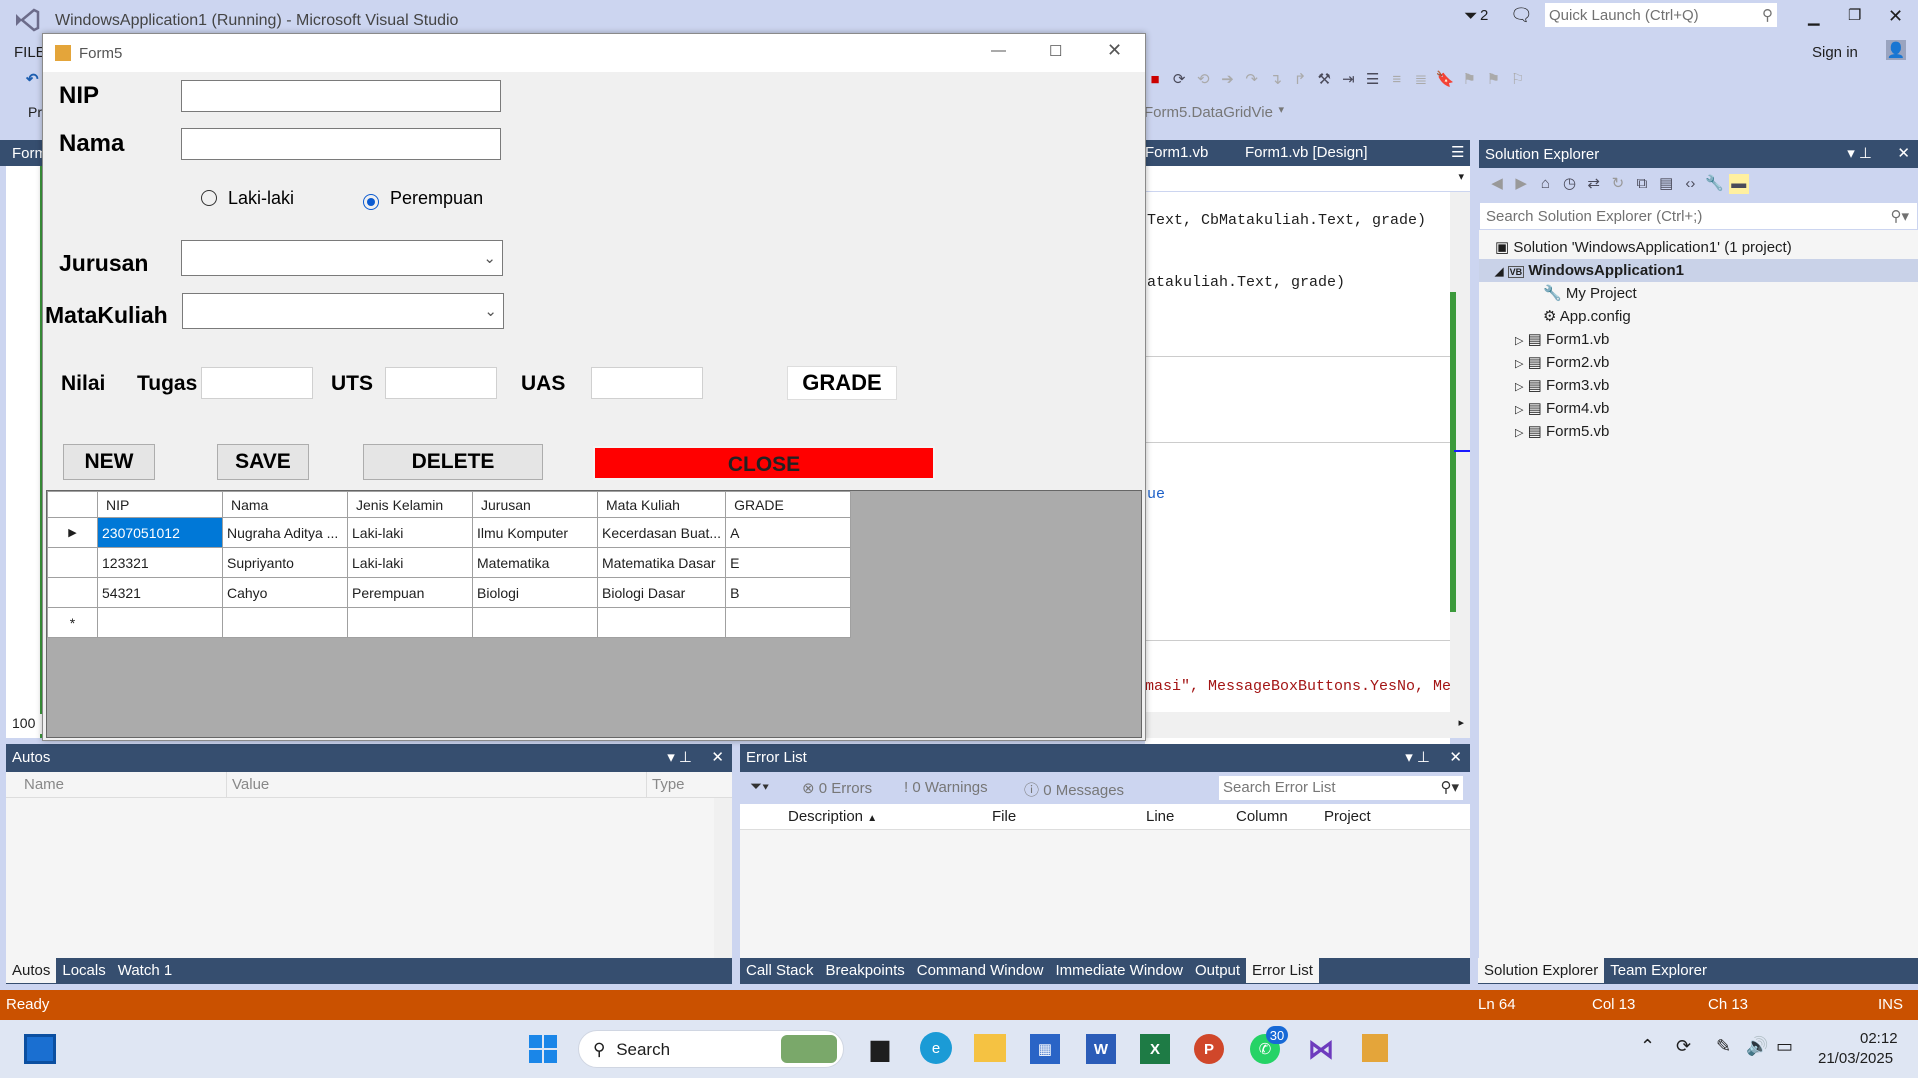  Describe the element at coordinates (1179, 80) in the screenshot. I see `restart-icon: ⟳` at that location.